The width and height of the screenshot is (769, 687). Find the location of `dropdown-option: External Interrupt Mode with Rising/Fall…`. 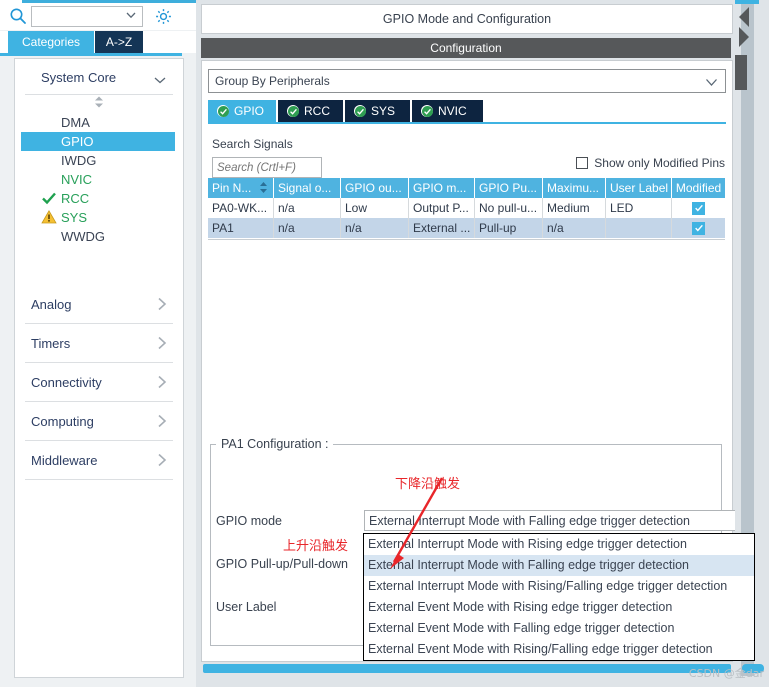

dropdown-option: External Interrupt Mode with Rising/Fall… is located at coordinates (559, 586).